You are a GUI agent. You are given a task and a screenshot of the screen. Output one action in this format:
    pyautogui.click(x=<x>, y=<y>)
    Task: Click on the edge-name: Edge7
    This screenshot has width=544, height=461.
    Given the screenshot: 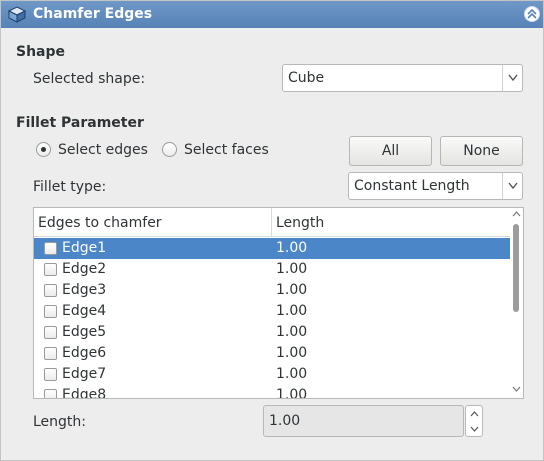 What is the action you would take?
    pyautogui.click(x=84, y=374)
    